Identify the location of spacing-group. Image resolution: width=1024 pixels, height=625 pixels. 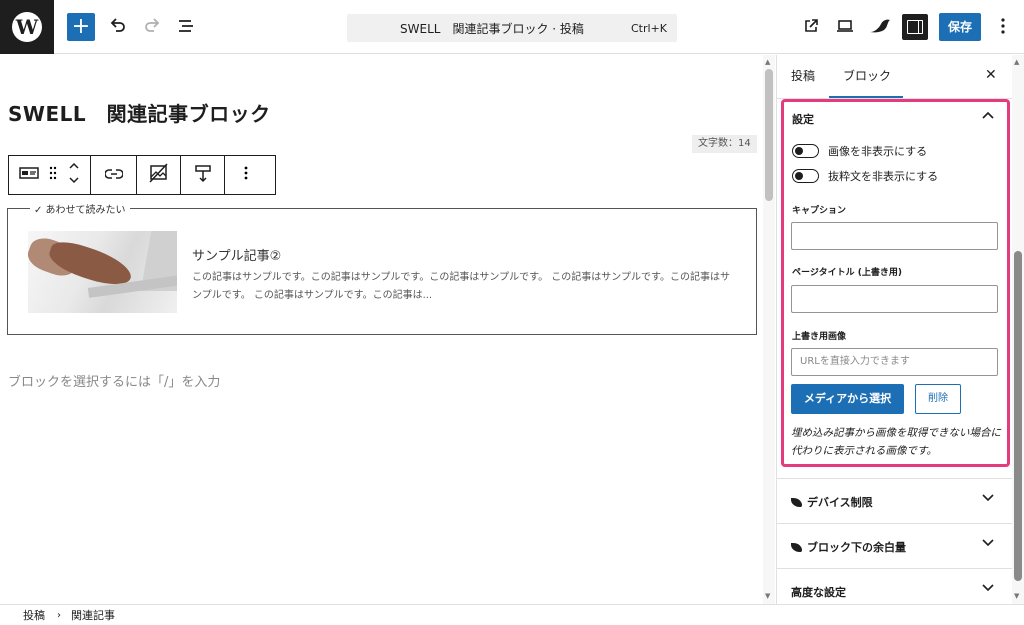
(203, 175).